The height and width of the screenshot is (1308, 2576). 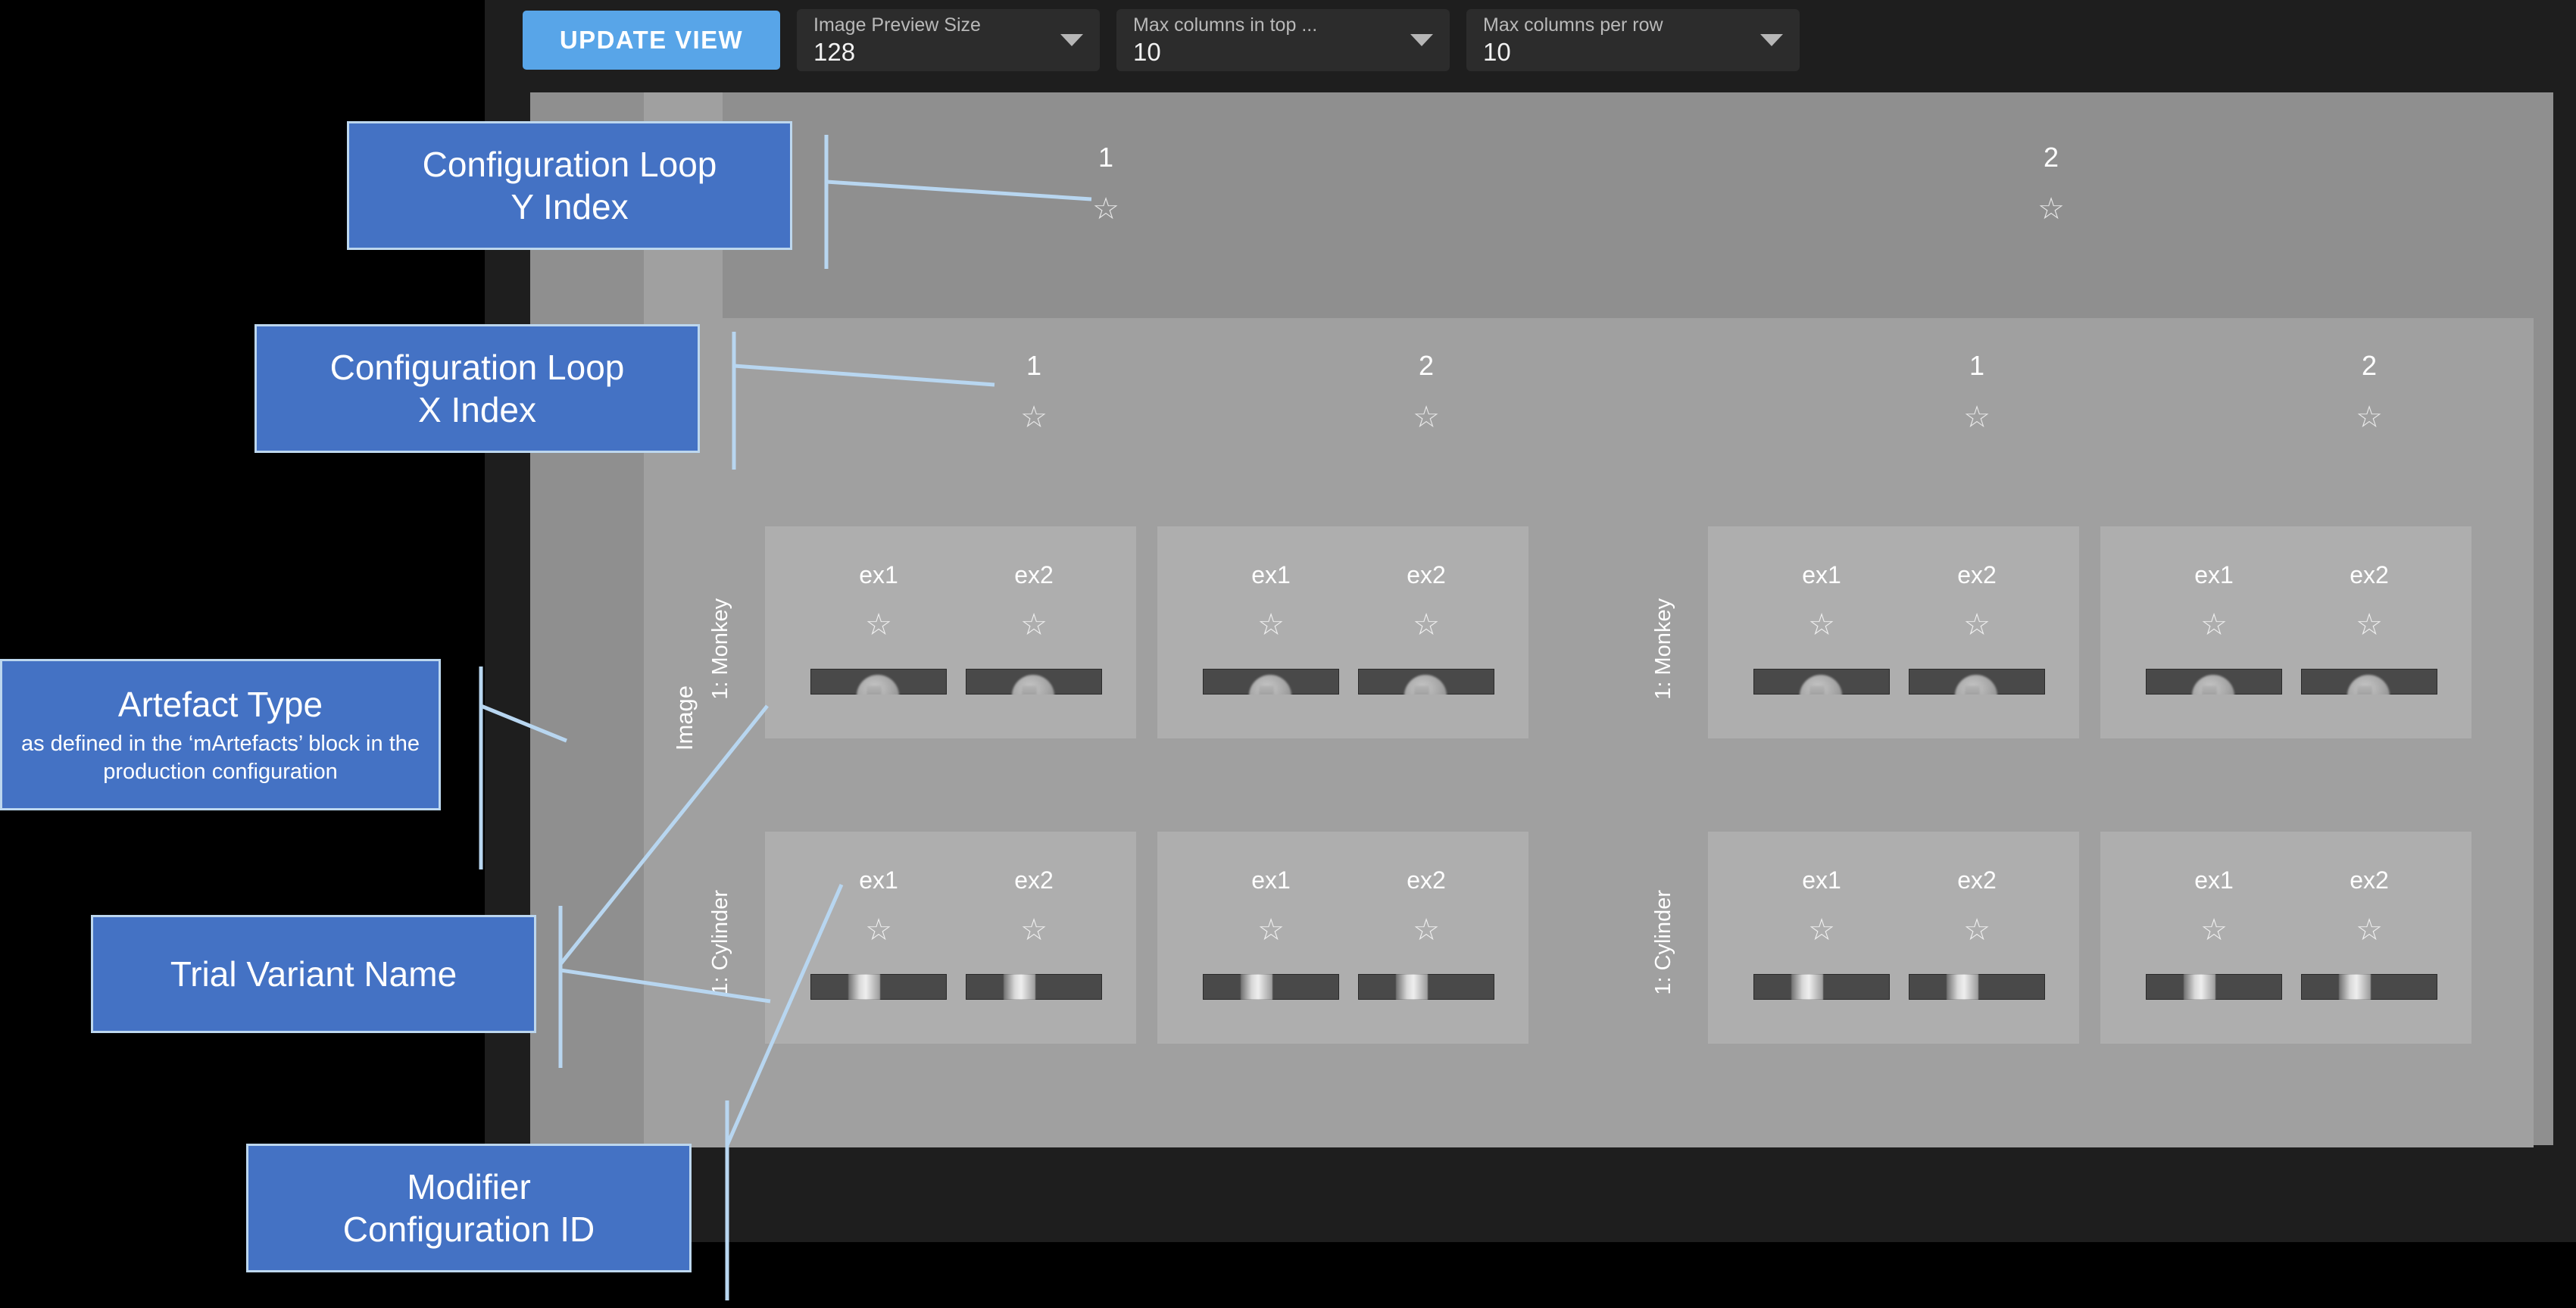 I want to click on trial-variant-name-g1-monkey: 1: Monkey, so click(x=720, y=649).